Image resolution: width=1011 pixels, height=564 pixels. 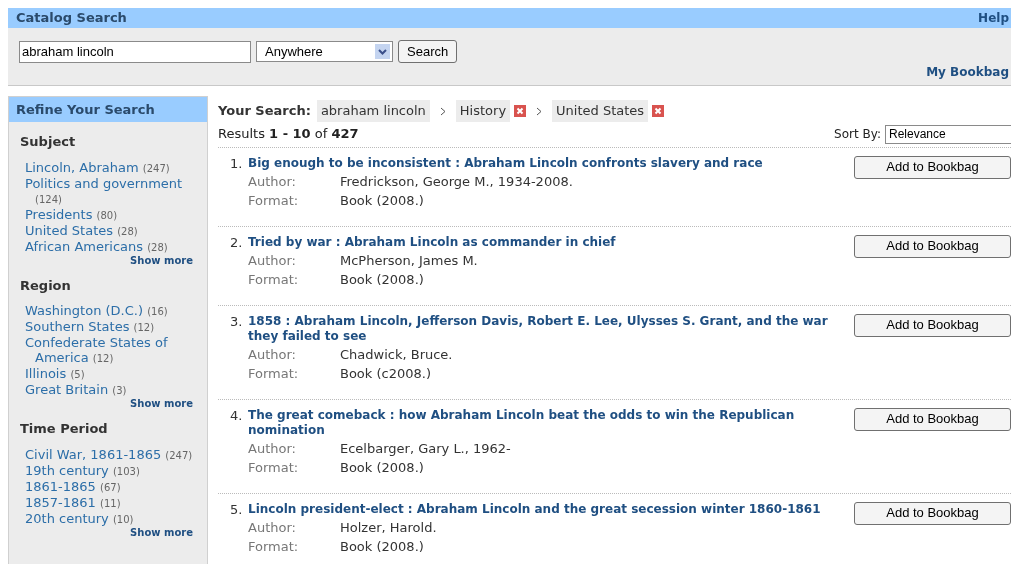 I want to click on result-number: 2., so click(x=237, y=243).